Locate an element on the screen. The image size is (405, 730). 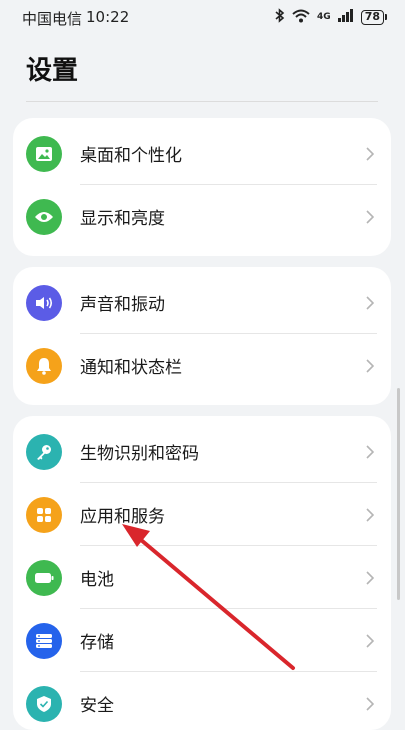
clock: 10:22 is located at coordinates (108, 17).